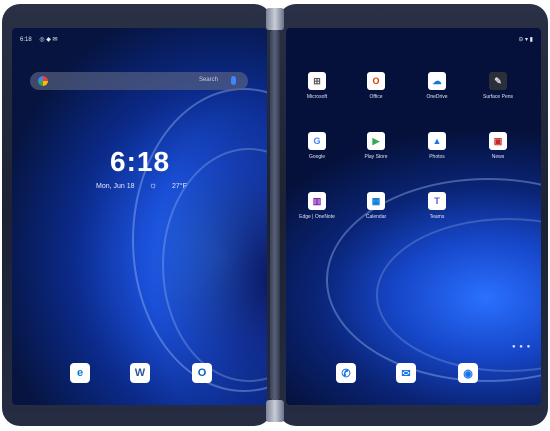 Image resolution: width=550 pixels, height=431 pixels. Describe the element at coordinates (26, 40) in the screenshot. I see `status-time: 6:18` at that location.